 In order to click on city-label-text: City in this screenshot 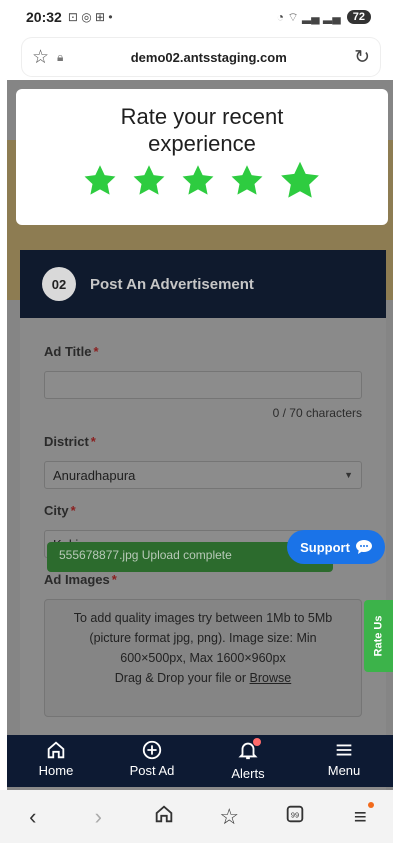, I will do `click(56, 510)`.